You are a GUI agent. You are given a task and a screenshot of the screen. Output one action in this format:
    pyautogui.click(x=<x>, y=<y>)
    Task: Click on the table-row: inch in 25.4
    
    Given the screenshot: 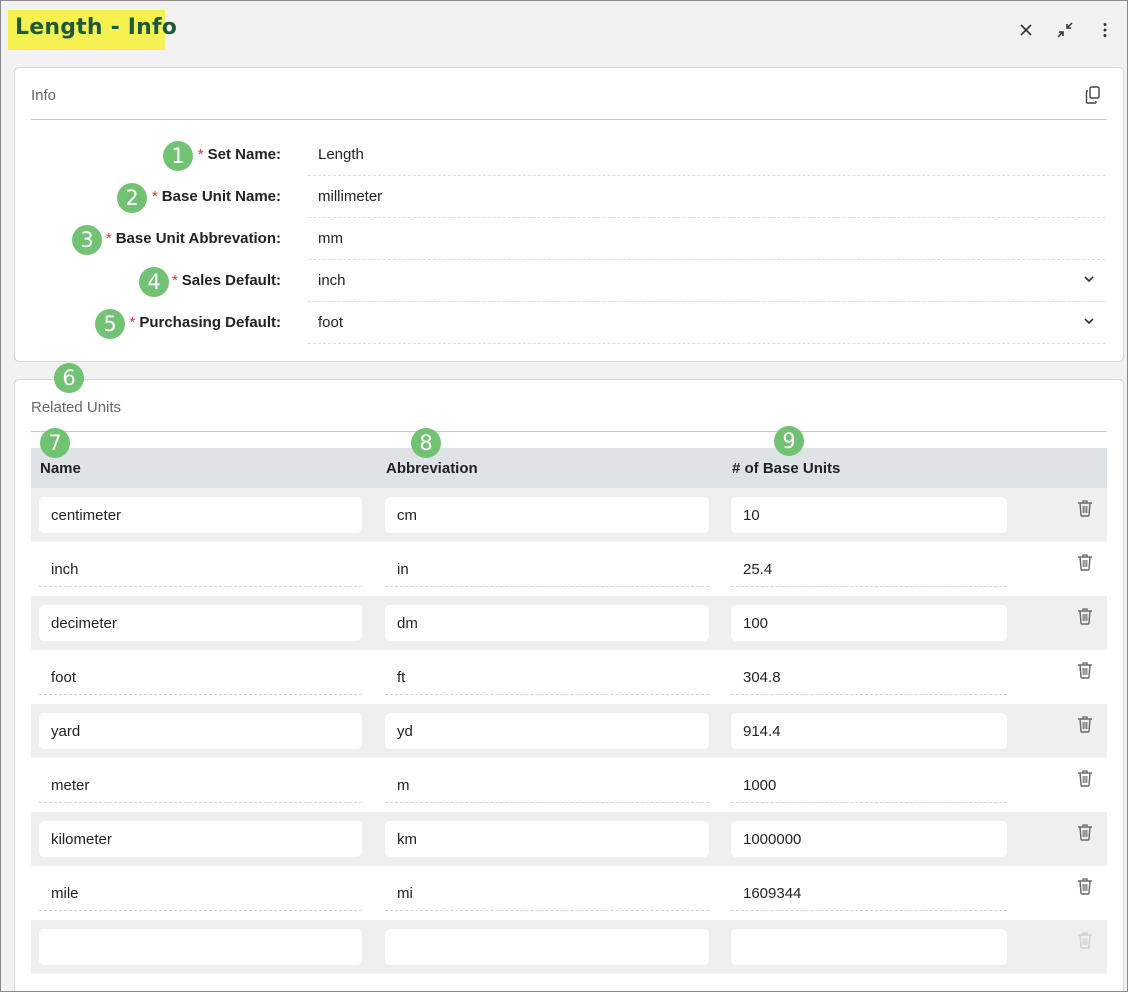 What is the action you would take?
    pyautogui.click(x=569, y=569)
    